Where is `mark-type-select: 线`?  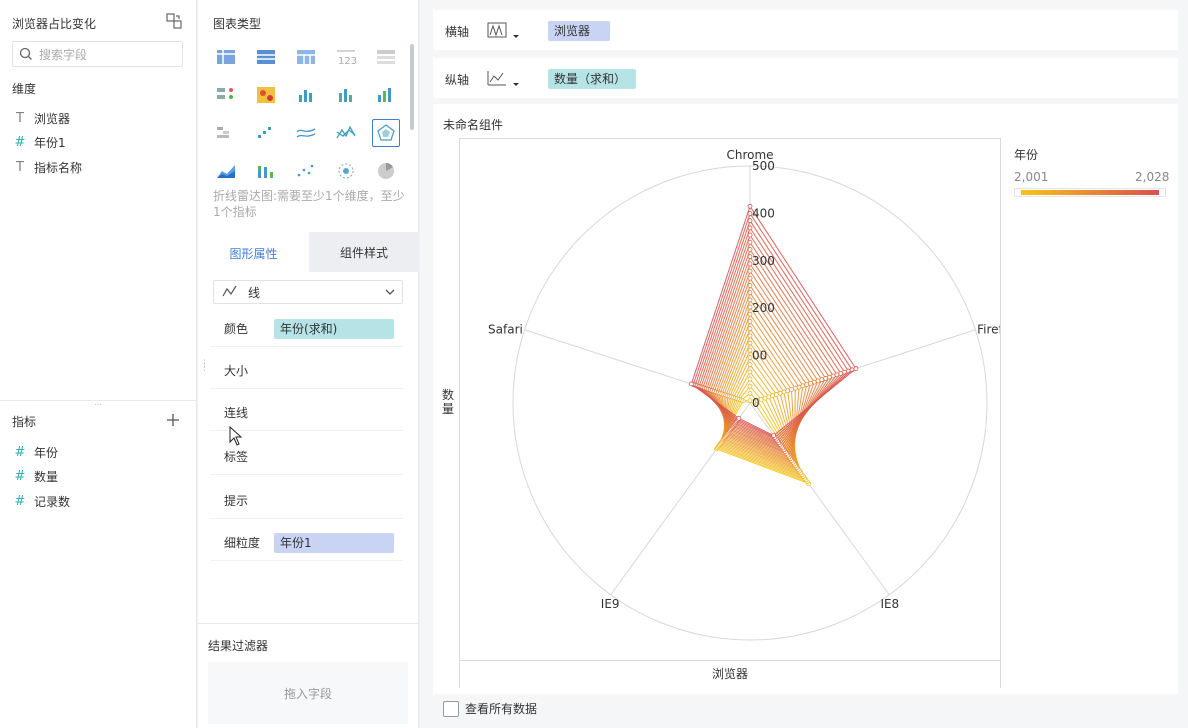
mark-type-select: 线 is located at coordinates (308, 292).